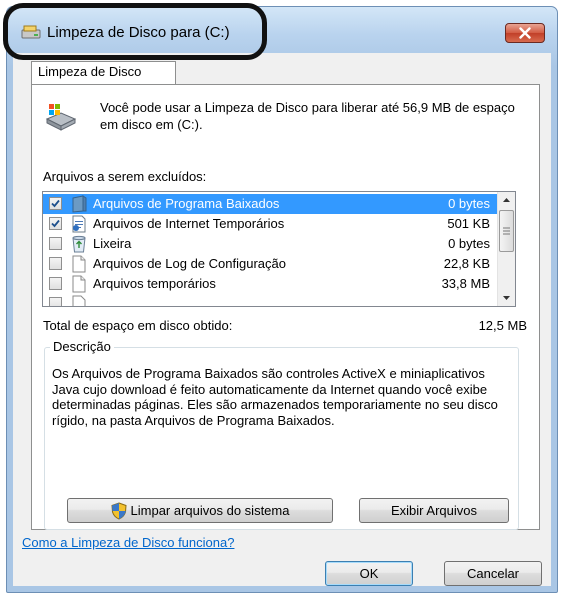  I want to click on ok-label: OK, so click(369, 573).